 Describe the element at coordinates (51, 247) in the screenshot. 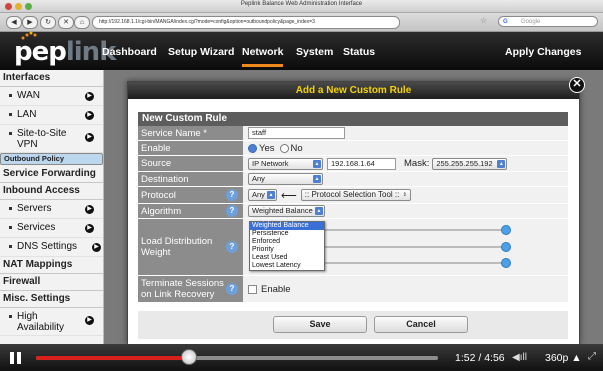

I see `sidebar-item-dns-settings: DNS Settings ▶` at that location.